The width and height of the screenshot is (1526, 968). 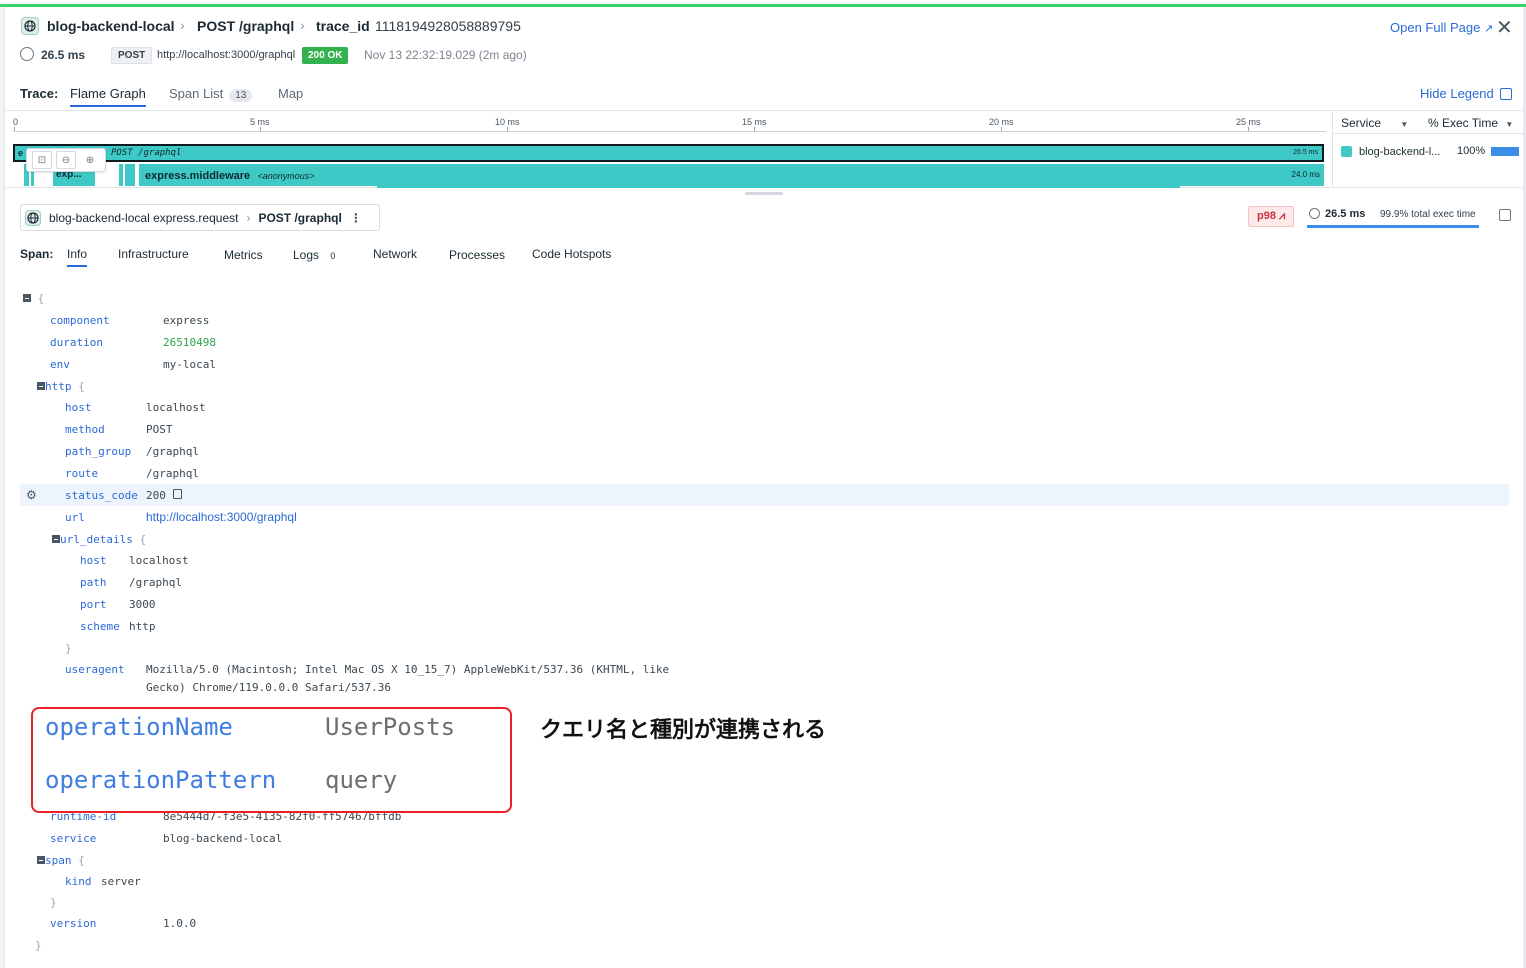 What do you see at coordinates (211, 94) in the screenshot?
I see `tab-span-list: Span List 13` at bounding box center [211, 94].